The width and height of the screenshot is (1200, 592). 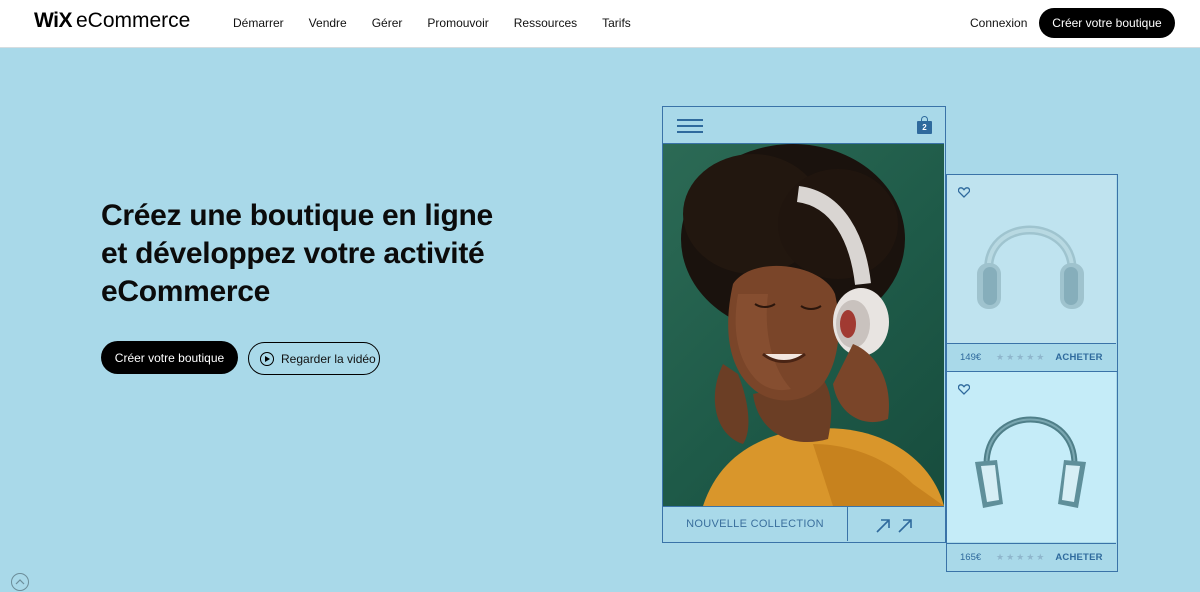 I want to click on new-collection-label: NOUVELLE COLLECTION, so click(x=755, y=524).